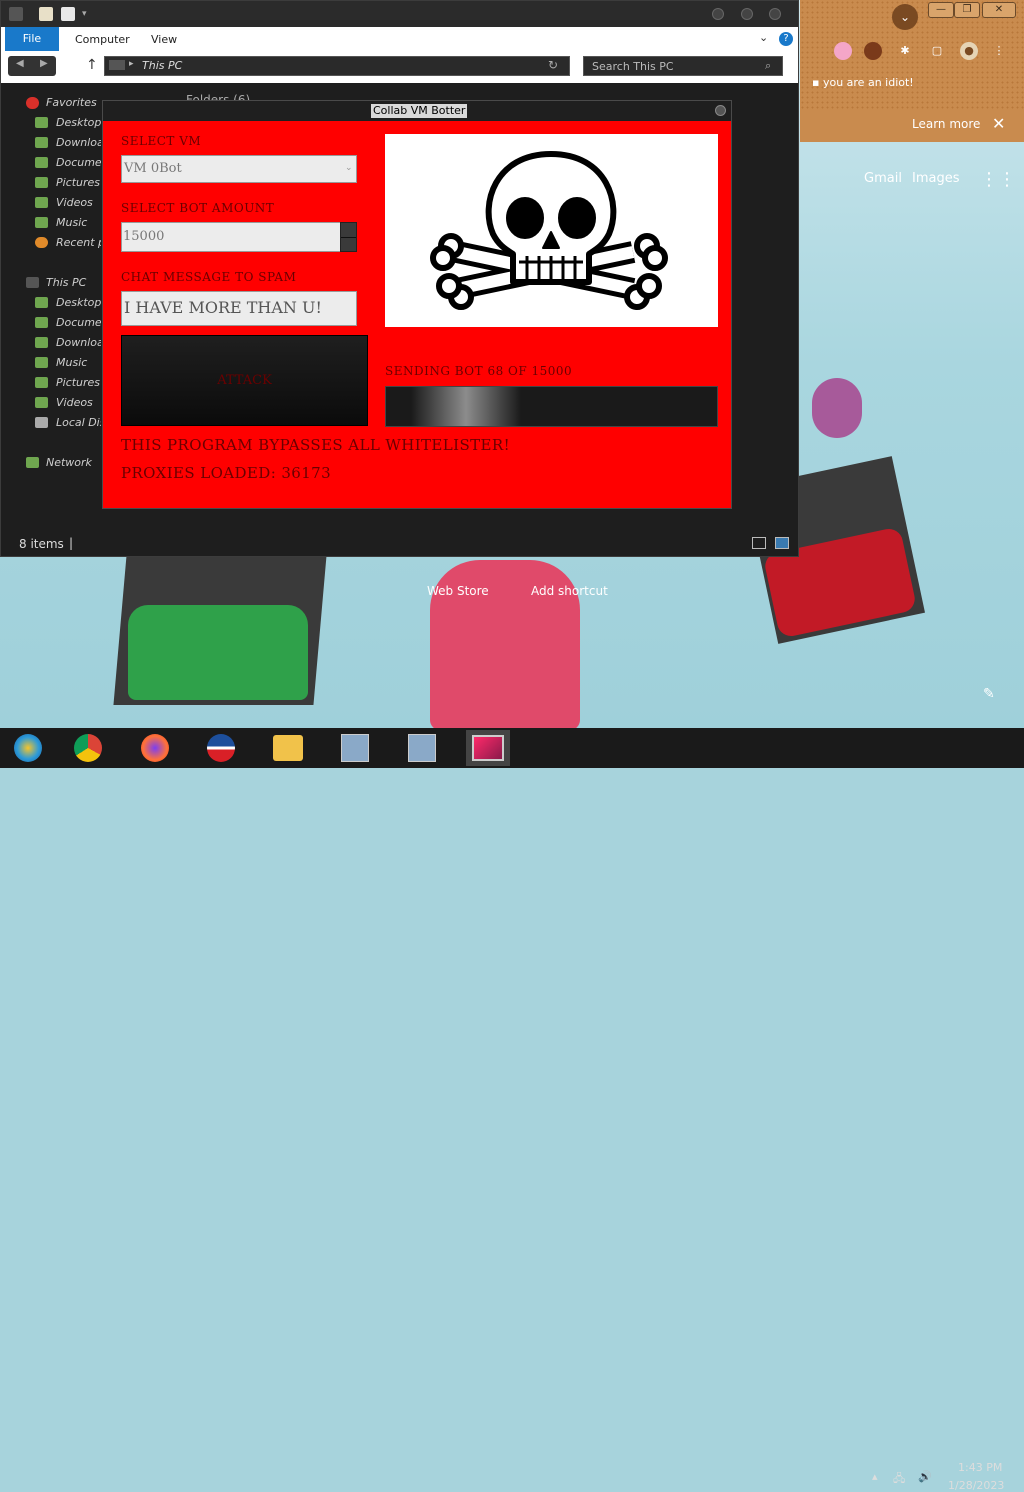 This screenshot has width=1024, height=1492. What do you see at coordinates (569, 591) in the screenshot?
I see `shortcut-add: Add shortcut` at bounding box center [569, 591].